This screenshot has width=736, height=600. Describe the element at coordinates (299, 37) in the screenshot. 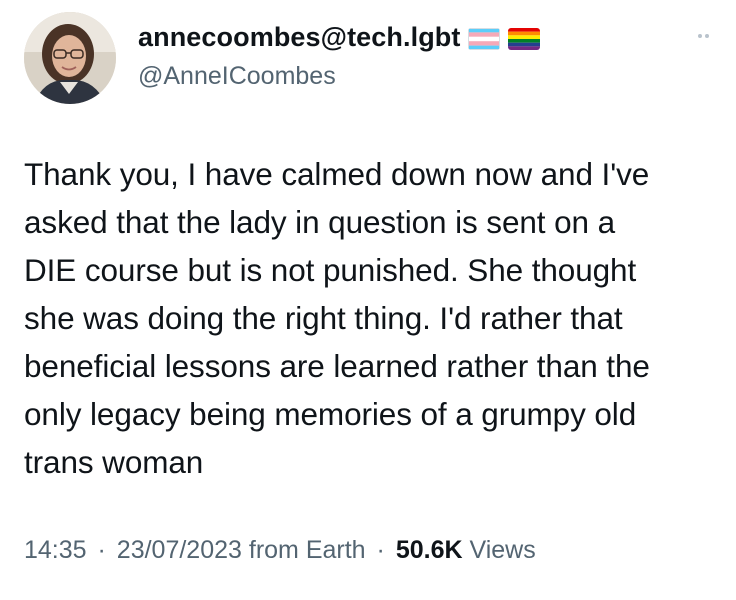

I see `display-name: annecoombes@tech.lgbt` at that location.